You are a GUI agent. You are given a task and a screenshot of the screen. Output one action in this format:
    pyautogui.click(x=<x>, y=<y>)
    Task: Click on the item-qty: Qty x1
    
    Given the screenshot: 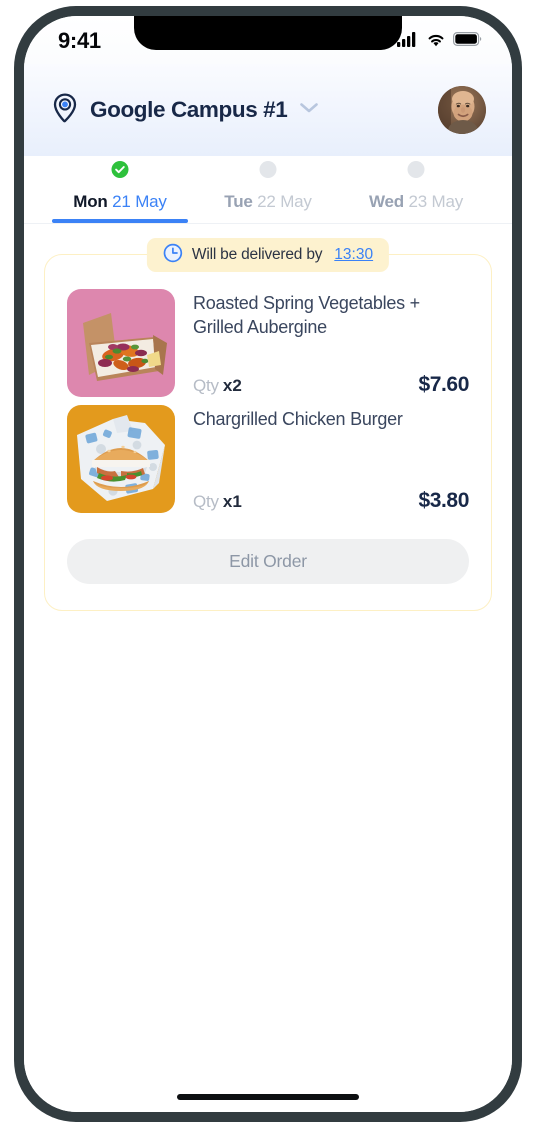 What is the action you would take?
    pyautogui.click(x=217, y=502)
    